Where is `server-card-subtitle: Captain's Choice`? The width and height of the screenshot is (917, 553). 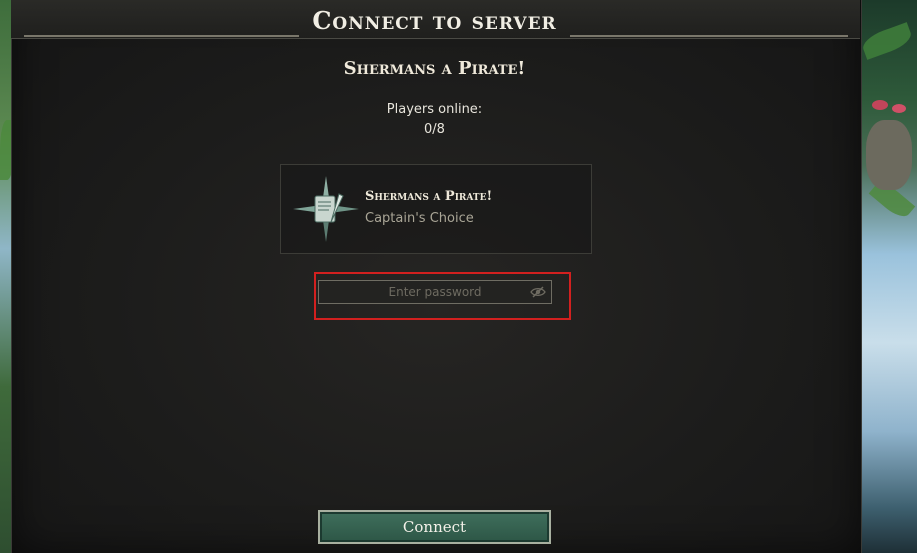 server-card-subtitle: Captain's Choice is located at coordinates (419, 218).